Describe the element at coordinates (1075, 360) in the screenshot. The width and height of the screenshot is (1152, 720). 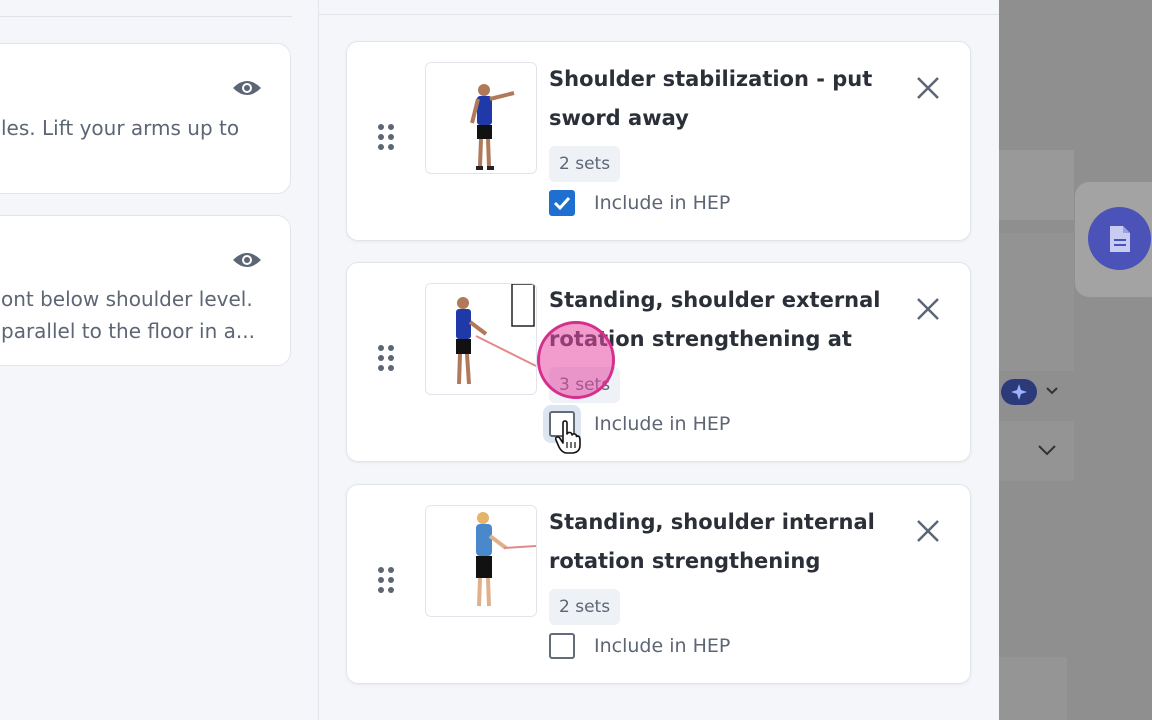
I see `dimmed-side-panel` at that location.